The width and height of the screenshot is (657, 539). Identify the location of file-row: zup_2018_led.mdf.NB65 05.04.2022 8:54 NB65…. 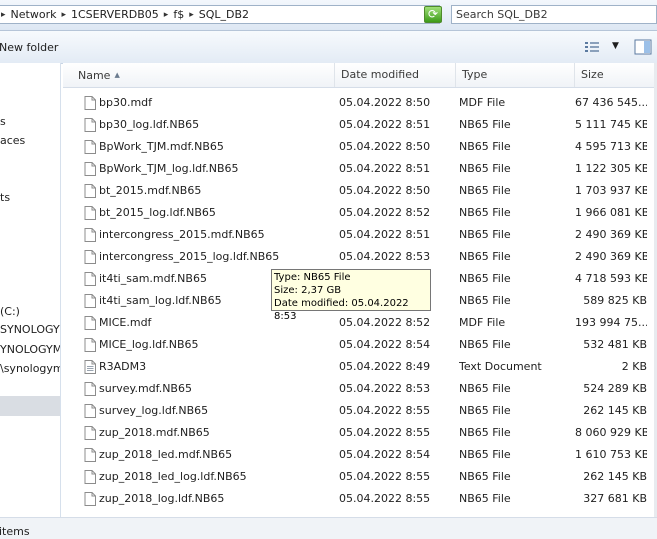
(360, 455).